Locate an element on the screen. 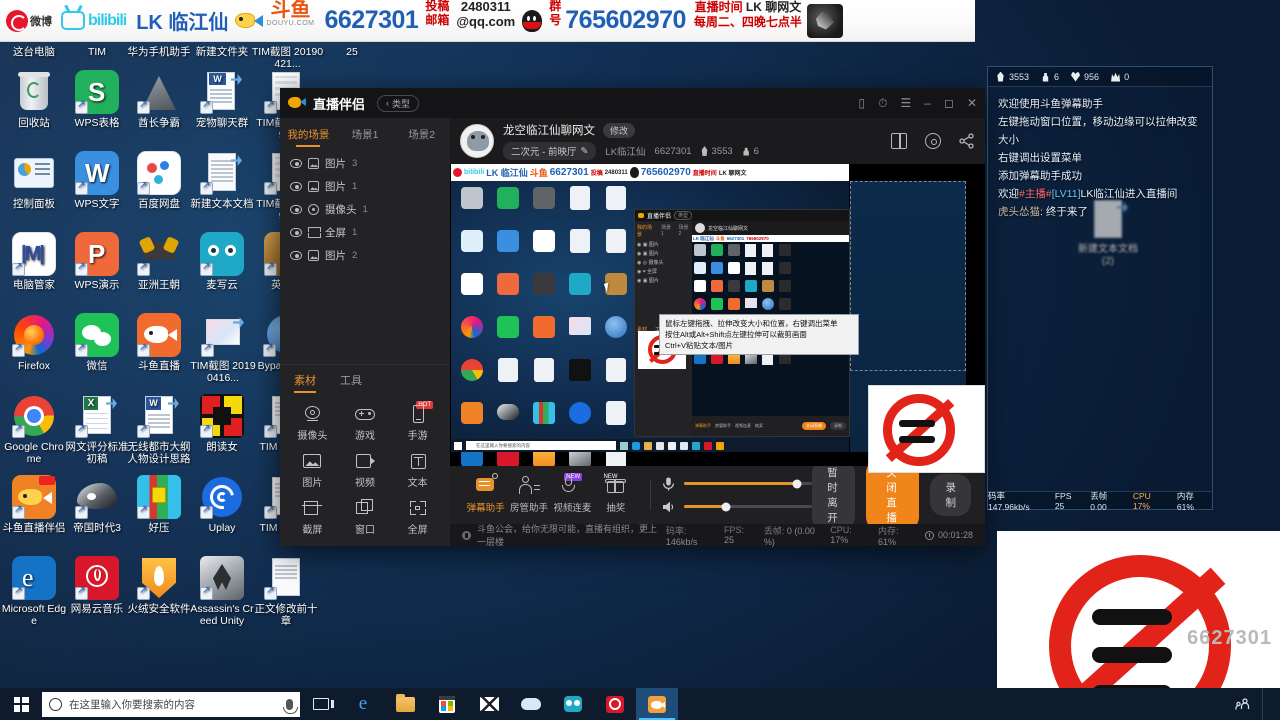 Image resolution: width=1280 pixels, height=720 pixels. material-text: 文本 is located at coordinates (417, 470).